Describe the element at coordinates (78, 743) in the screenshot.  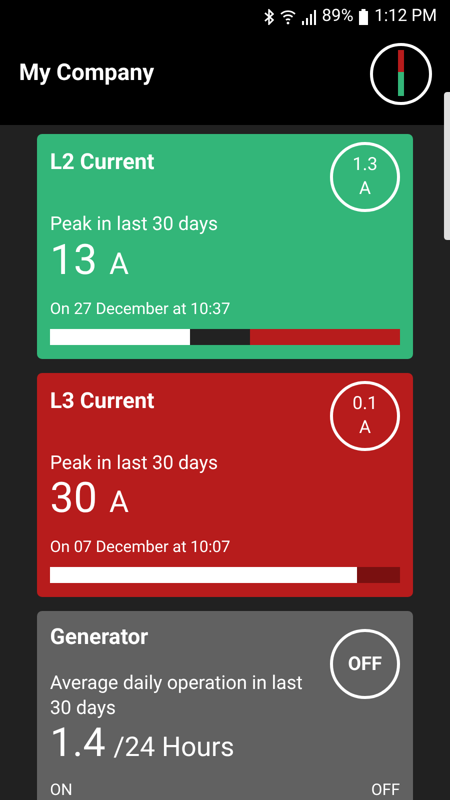
I see `runtime-value: 1.4` at that location.